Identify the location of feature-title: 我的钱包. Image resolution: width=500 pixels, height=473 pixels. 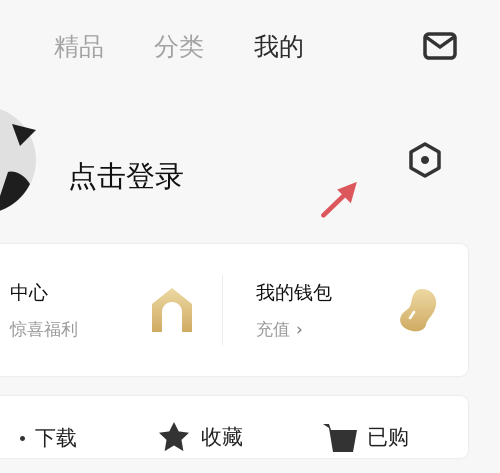
(327, 293).